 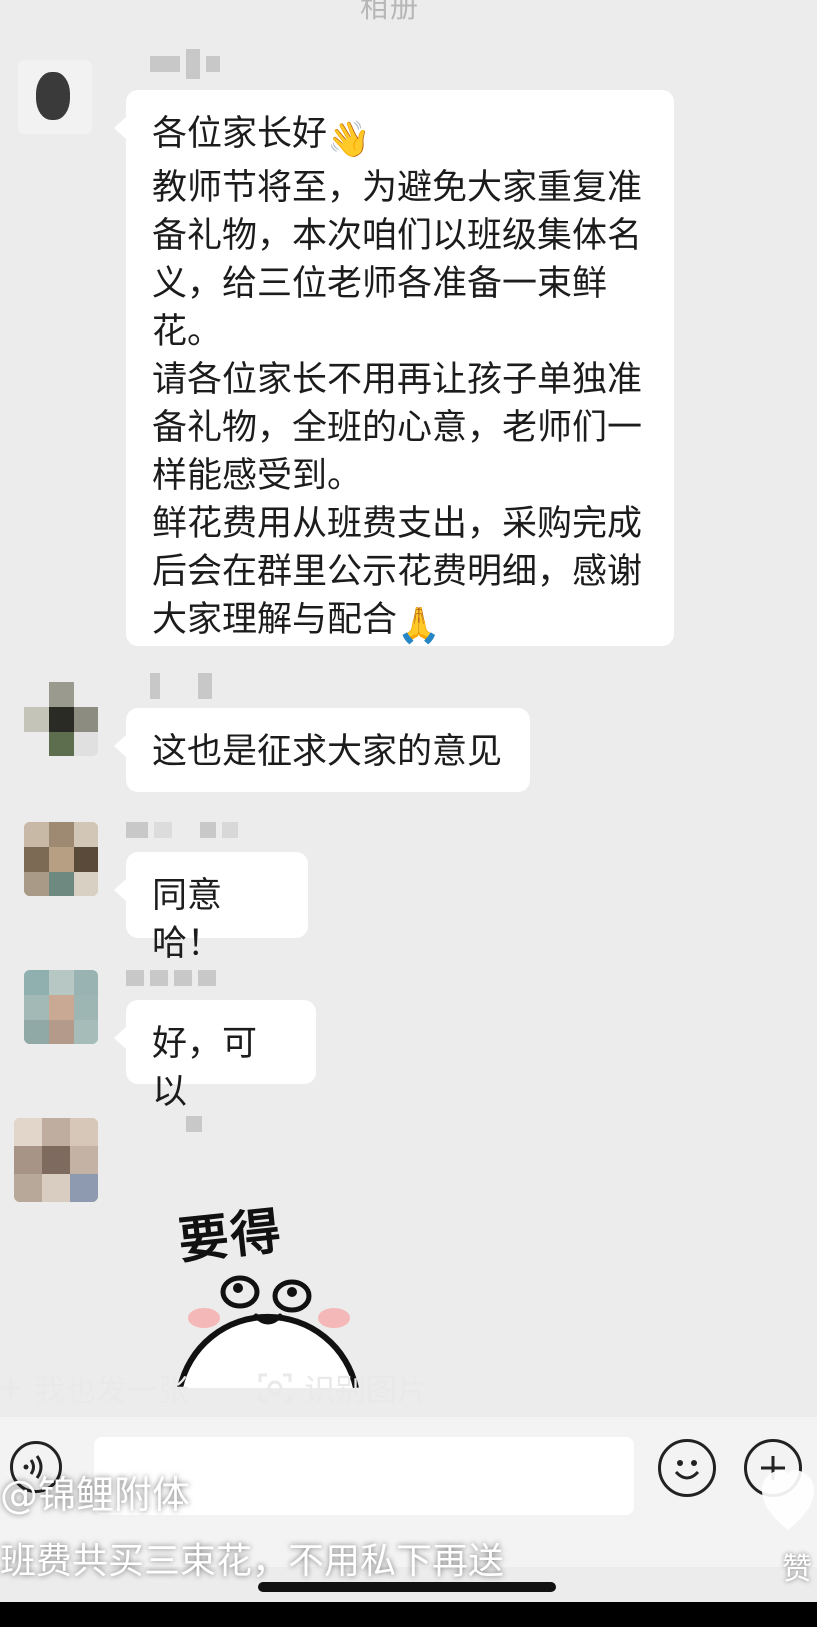 I want to click on message-text: 好，可以, so click(x=205, y=1068).